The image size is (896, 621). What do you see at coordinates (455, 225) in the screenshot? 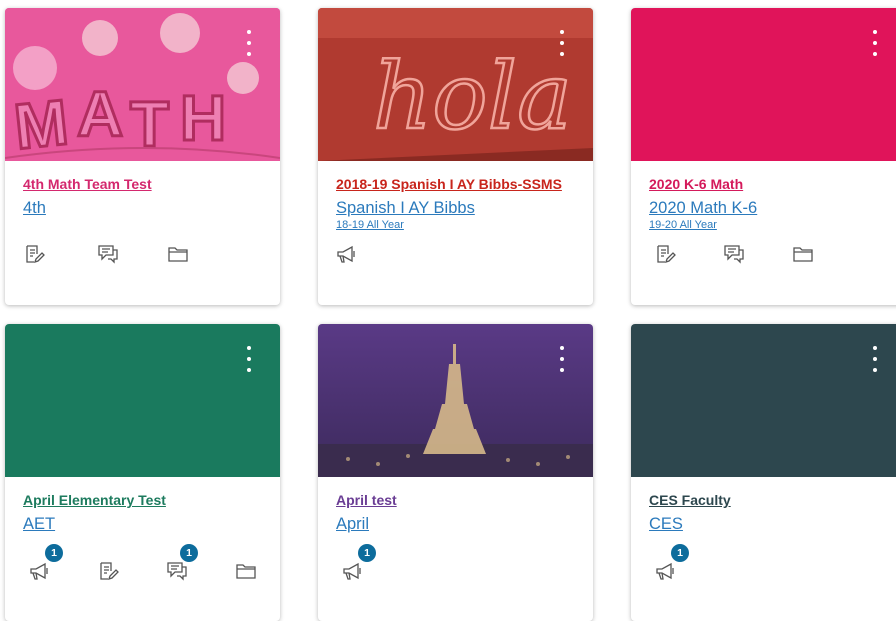
I see `course-term-link: 18-19 All Year` at bounding box center [455, 225].